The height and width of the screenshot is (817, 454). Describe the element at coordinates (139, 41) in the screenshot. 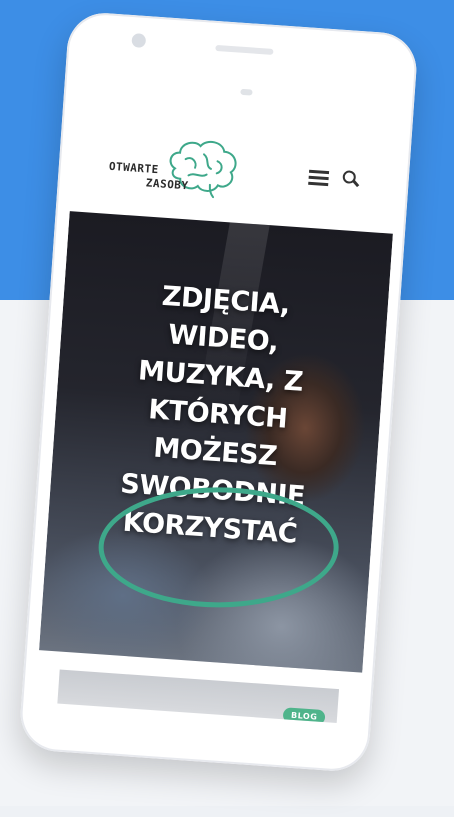

I see `camera-icon` at that location.